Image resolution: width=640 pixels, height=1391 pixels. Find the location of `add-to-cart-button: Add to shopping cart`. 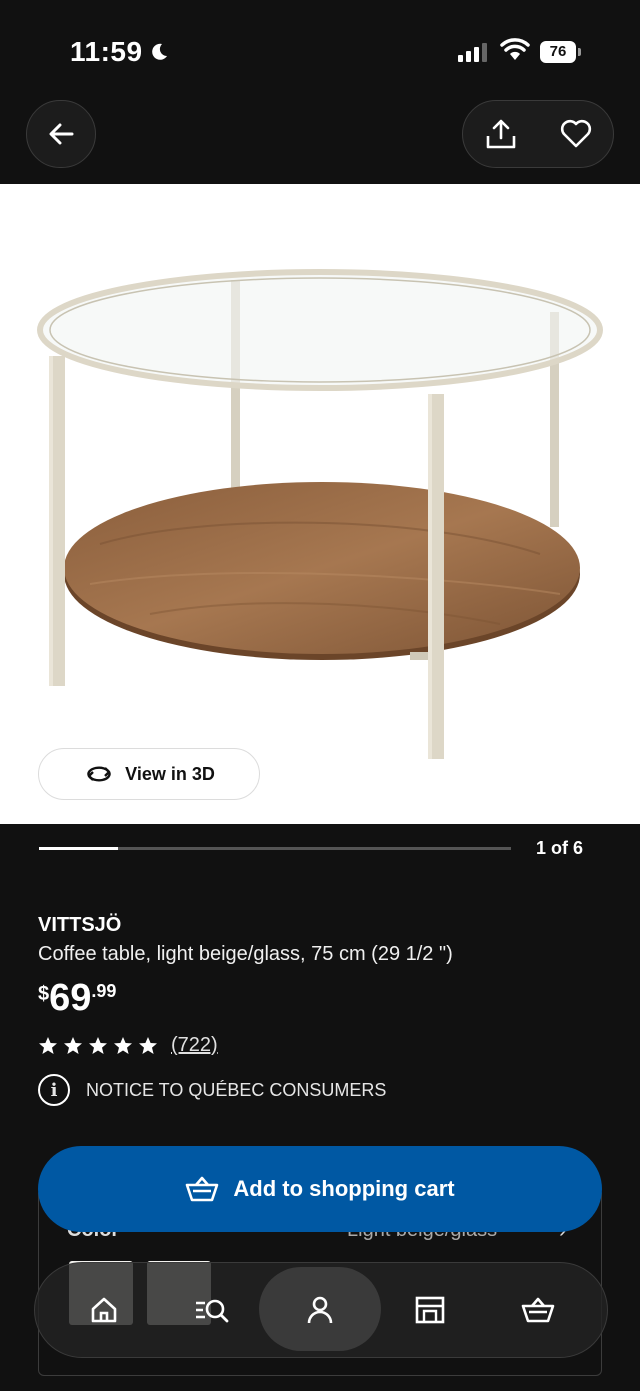

add-to-cart-button: Add to shopping cart is located at coordinates (320, 1189).